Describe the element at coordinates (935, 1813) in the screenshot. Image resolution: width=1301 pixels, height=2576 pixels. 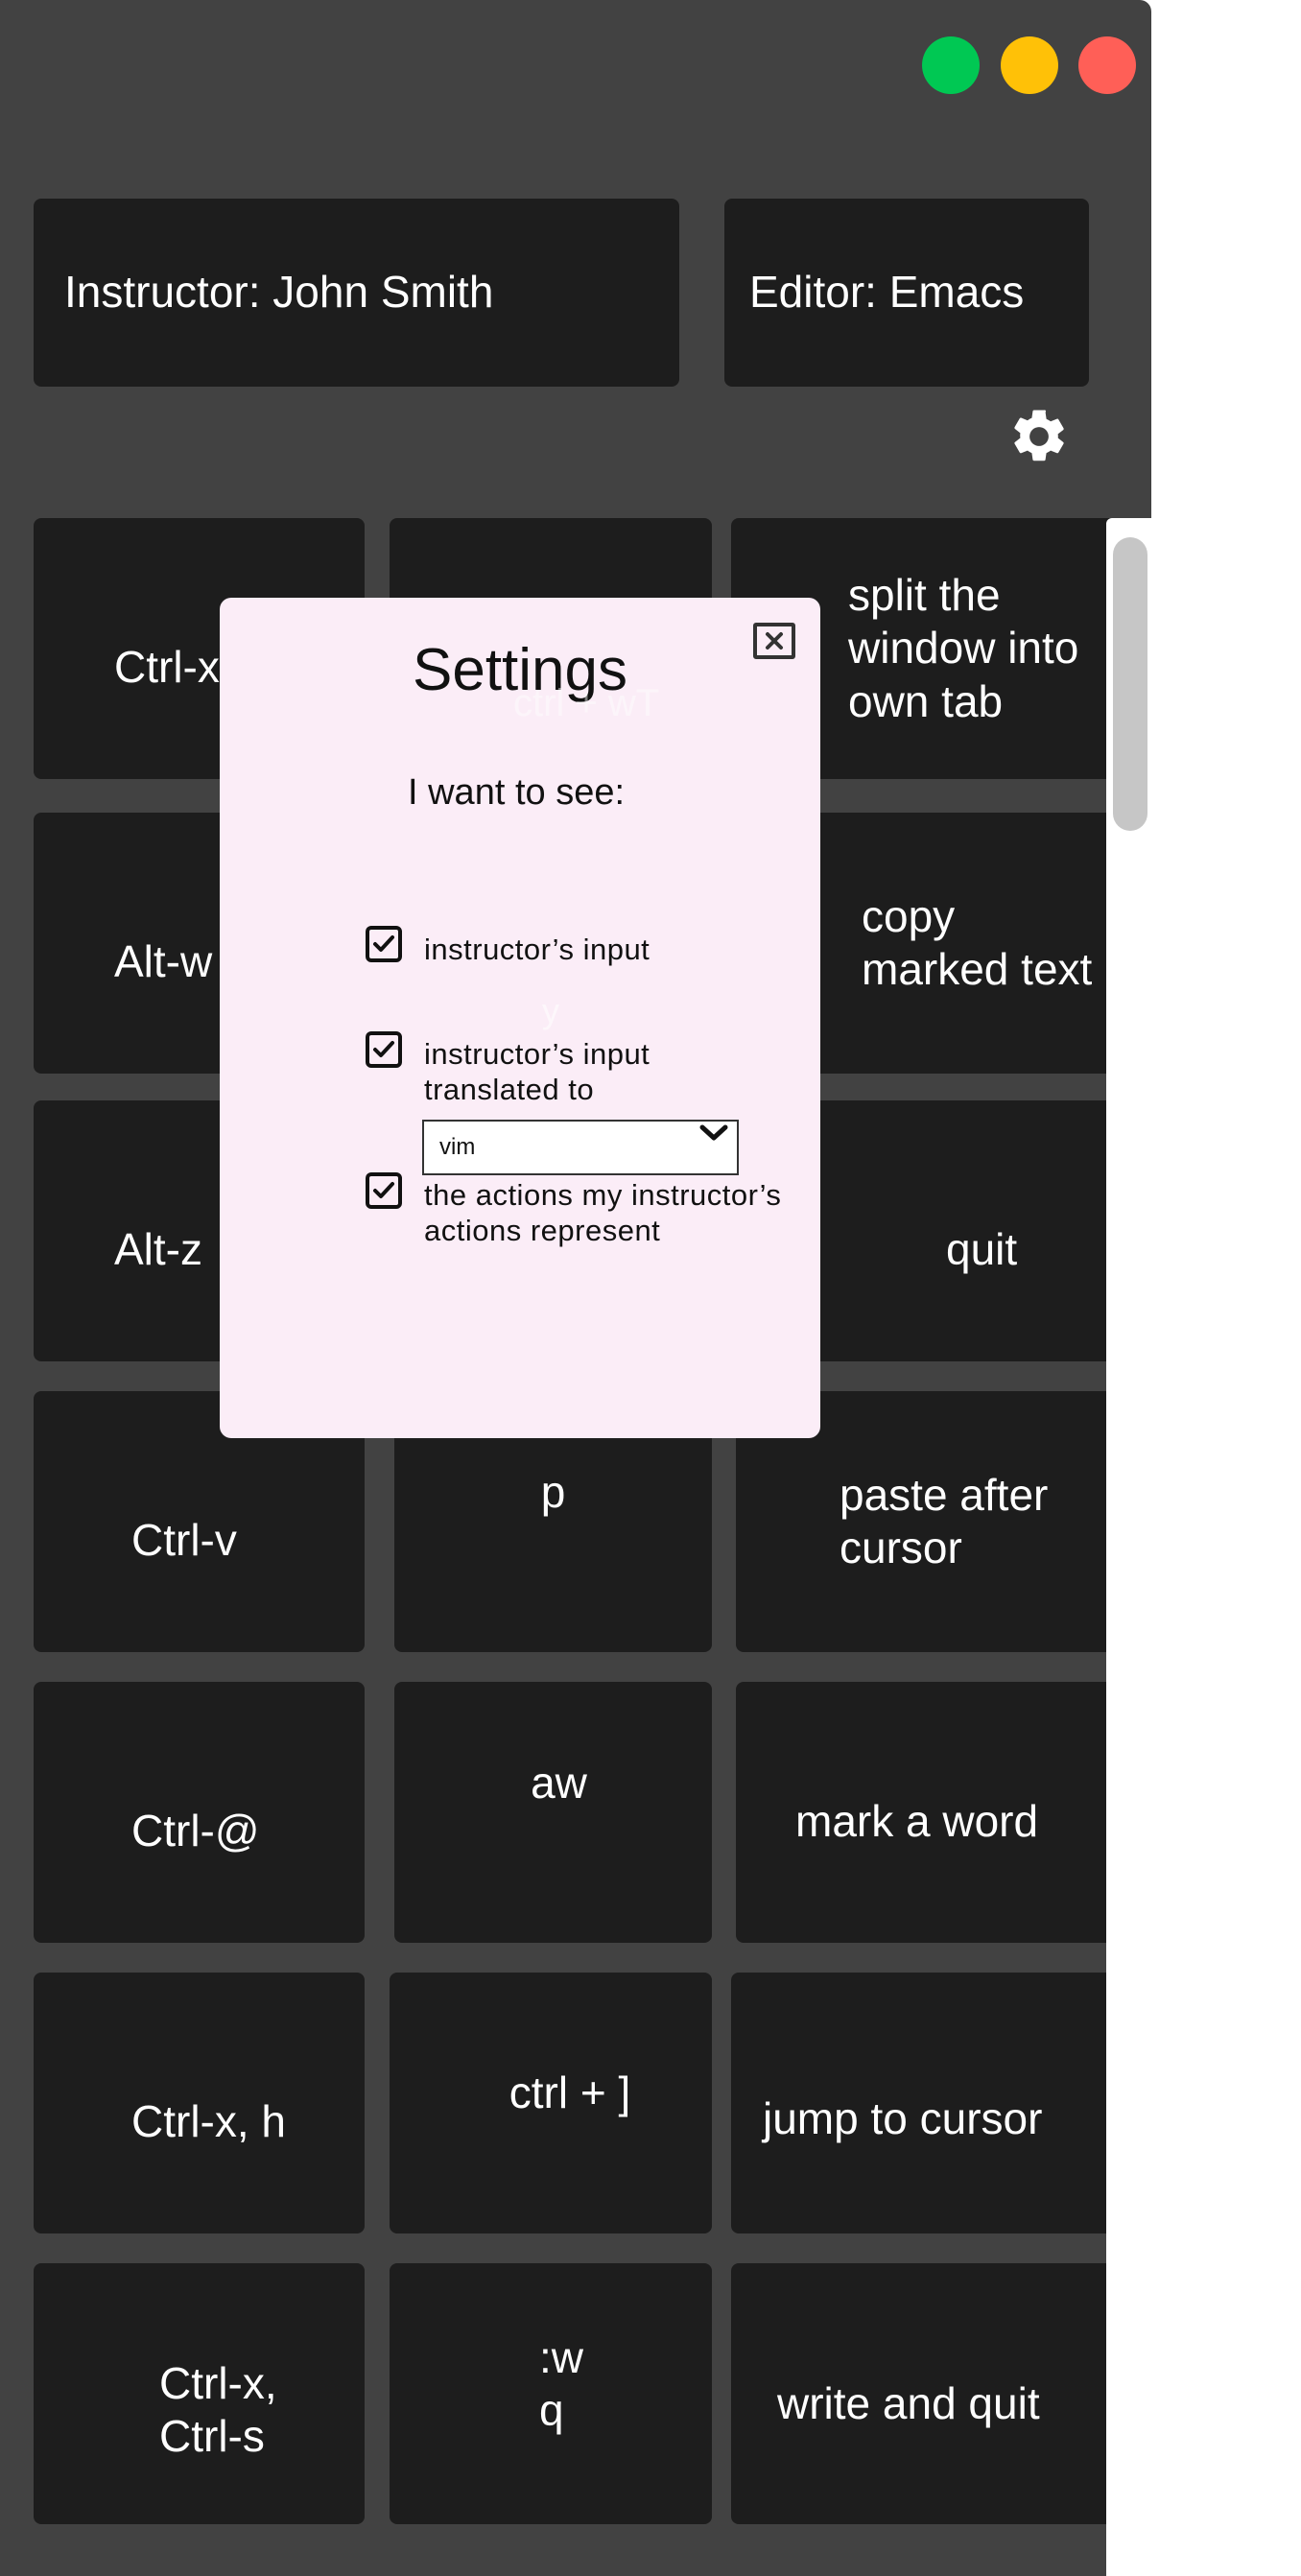
I see `shortcut-cell-action: mark a word` at that location.